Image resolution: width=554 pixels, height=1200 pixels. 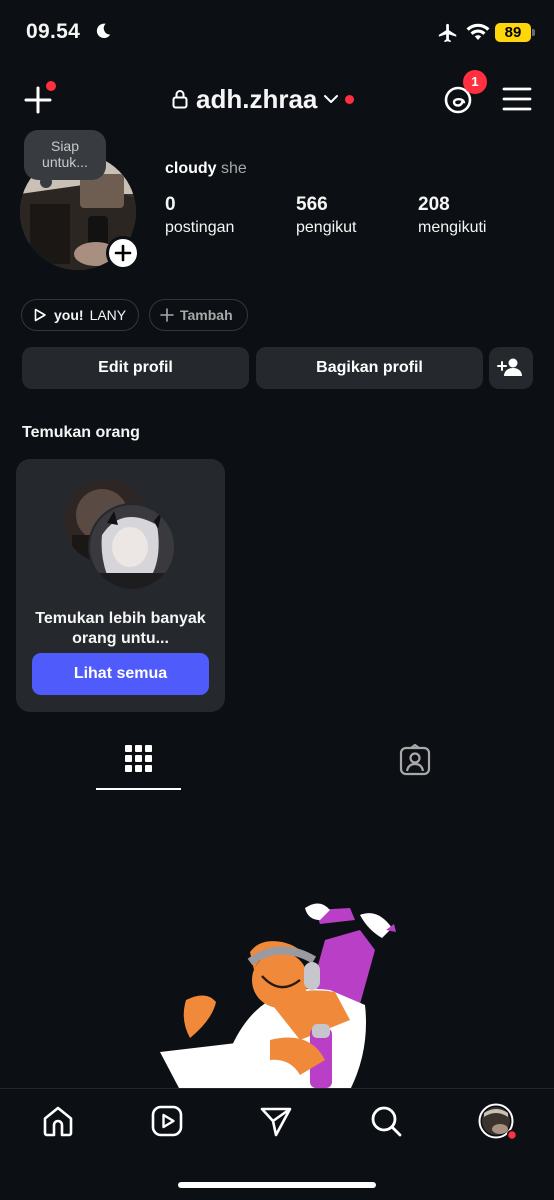 I want to click on nav-reels, so click(x=167, y=1121).